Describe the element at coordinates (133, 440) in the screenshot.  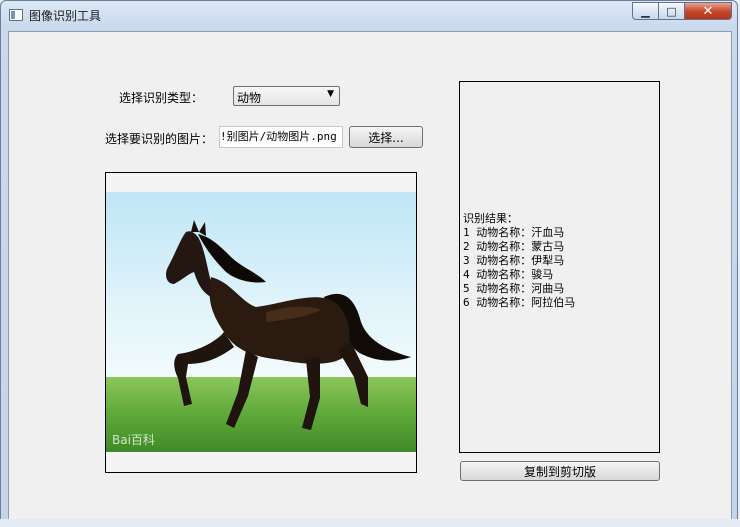
I see `watermark: Bai百科` at that location.